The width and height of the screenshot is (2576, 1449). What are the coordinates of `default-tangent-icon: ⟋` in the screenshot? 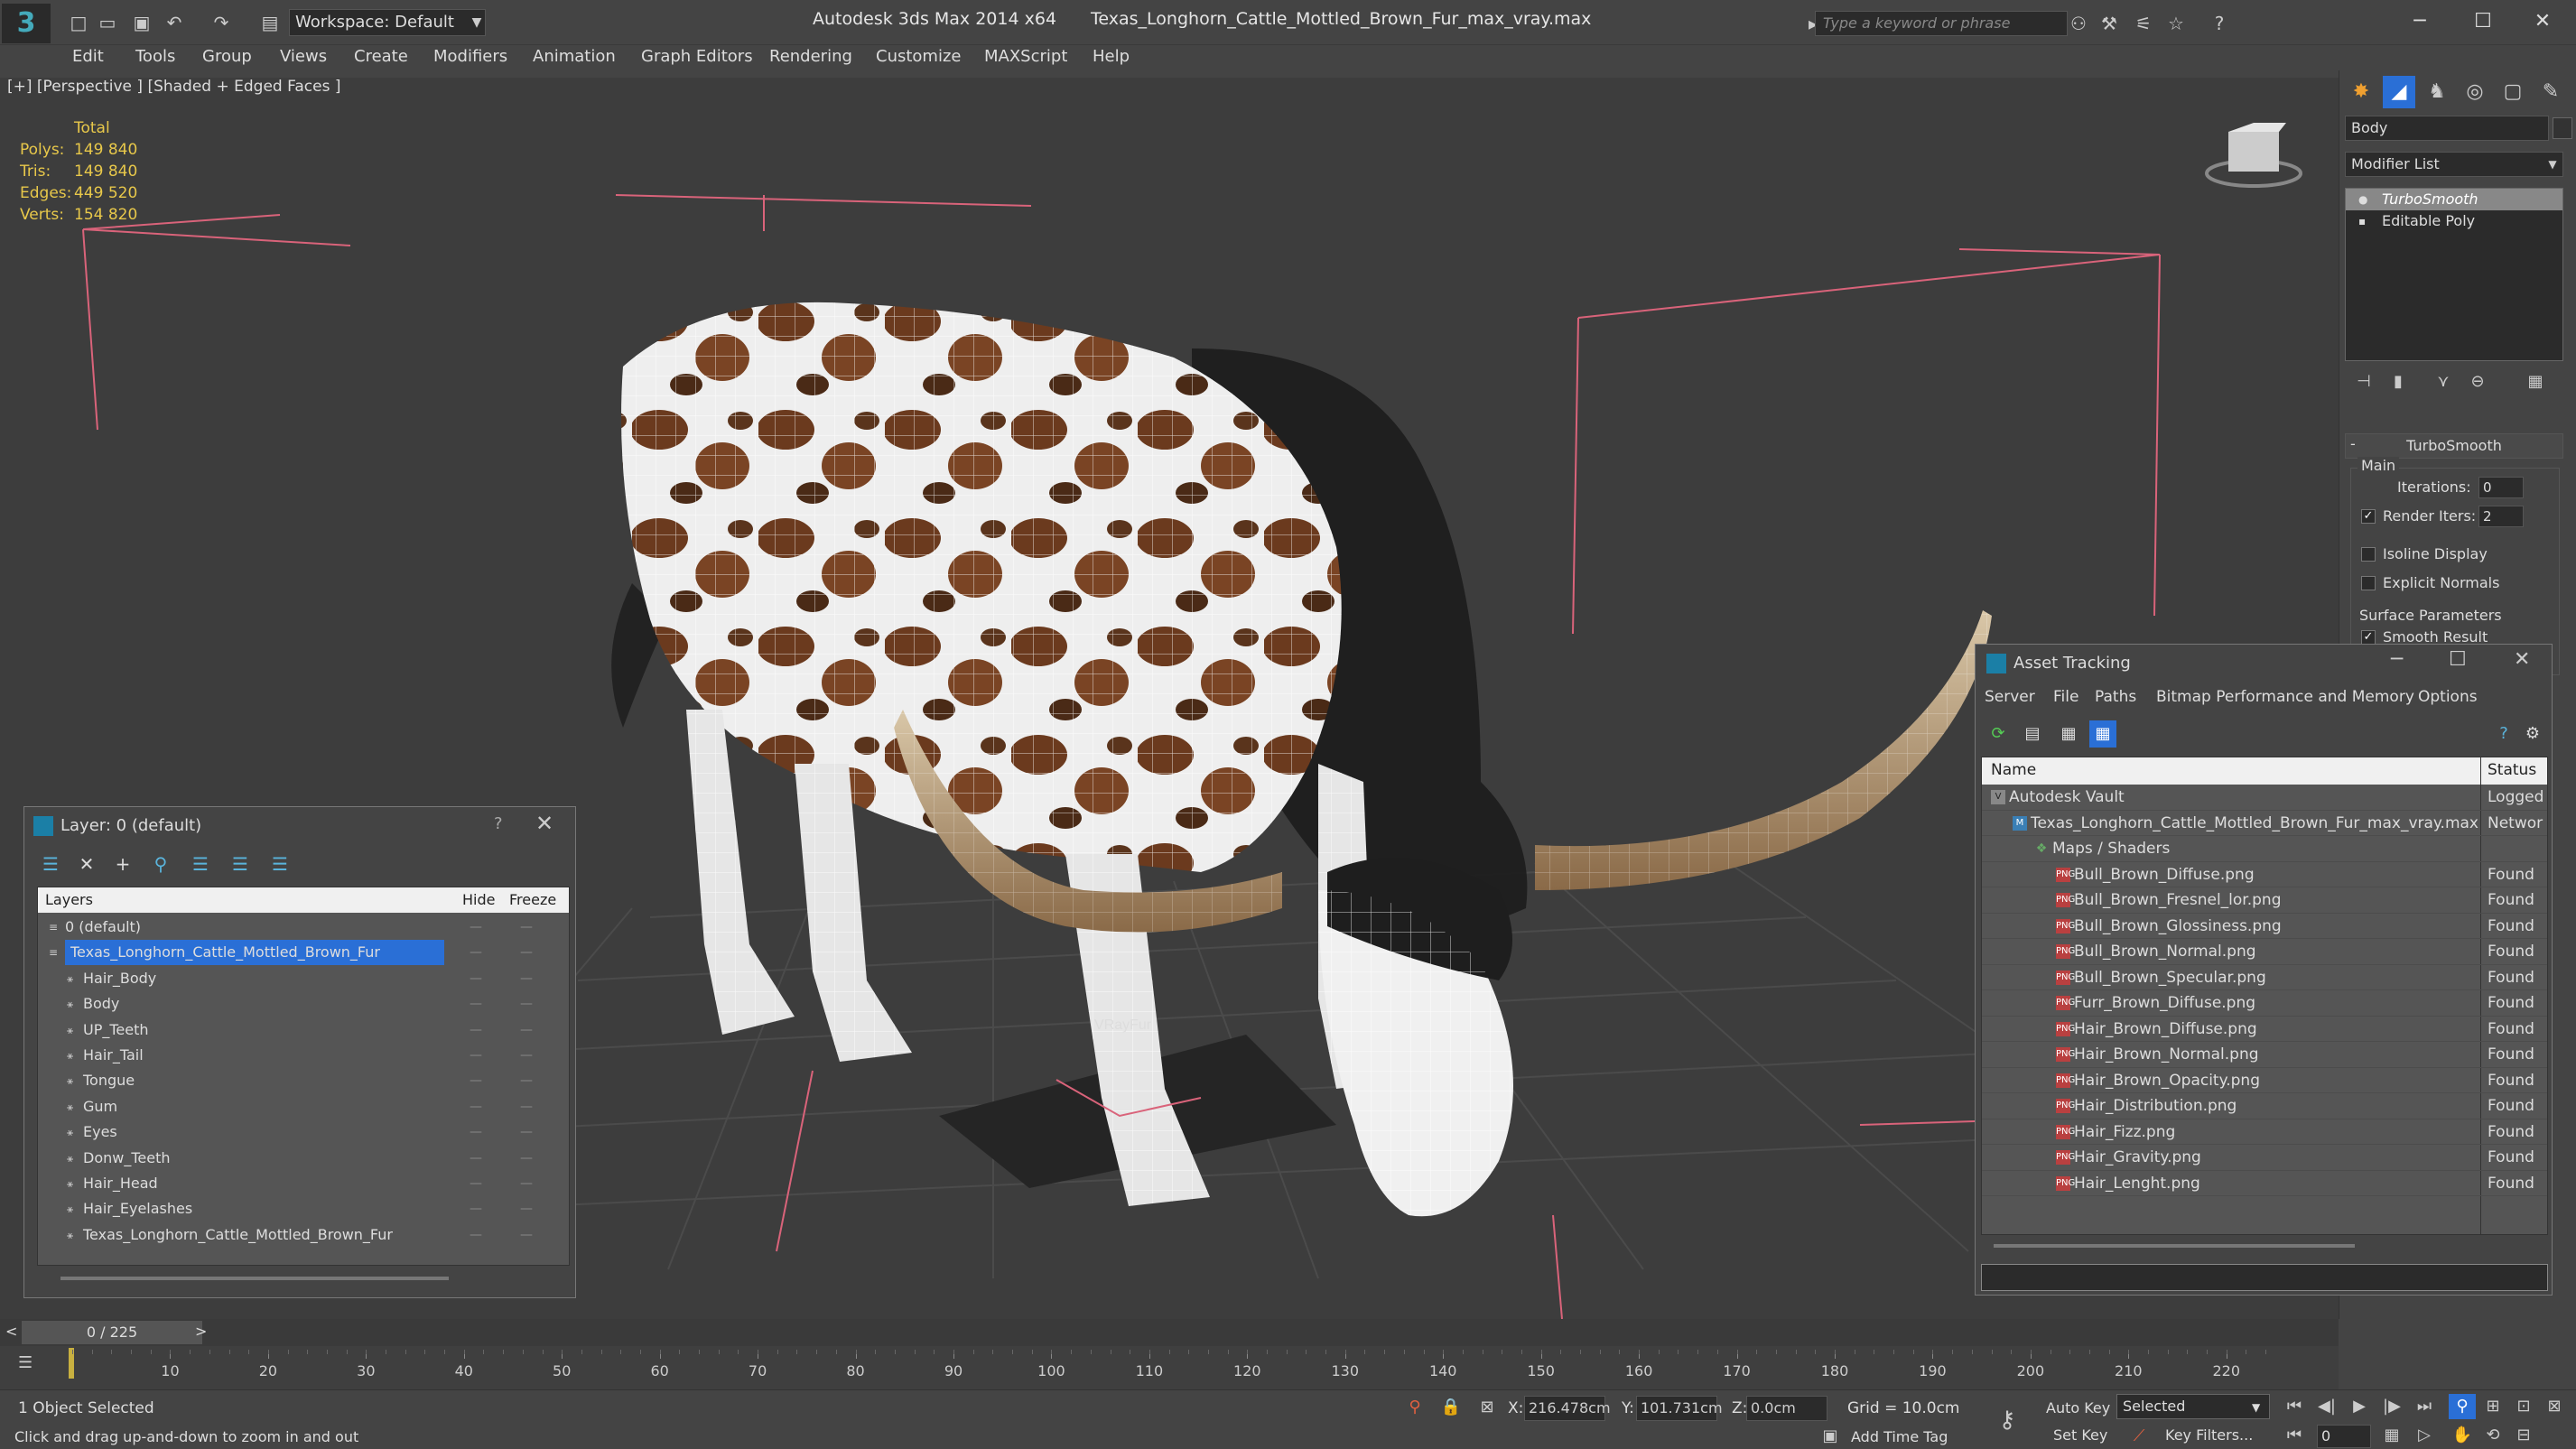 It's located at (2139, 1436).